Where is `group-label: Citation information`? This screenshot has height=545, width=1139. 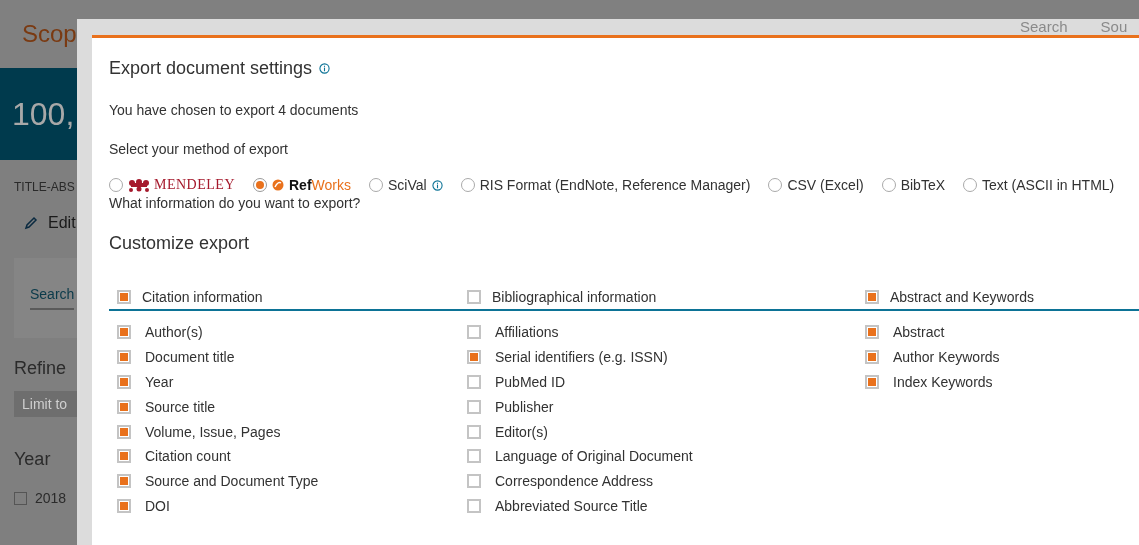
group-label: Citation information is located at coordinates (202, 297).